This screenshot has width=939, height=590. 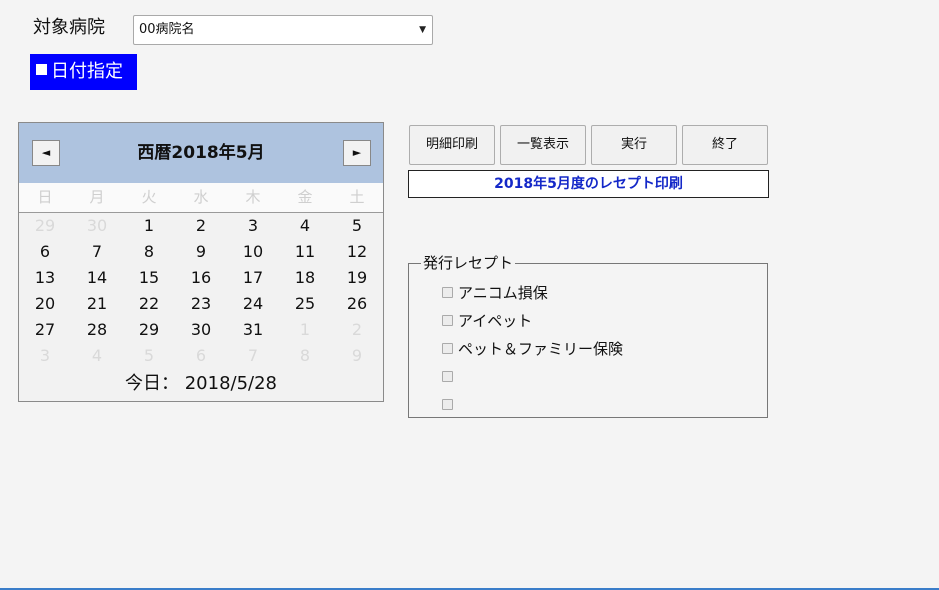 What do you see at coordinates (253, 226) in the screenshot?
I see `calendar-day: 3` at bounding box center [253, 226].